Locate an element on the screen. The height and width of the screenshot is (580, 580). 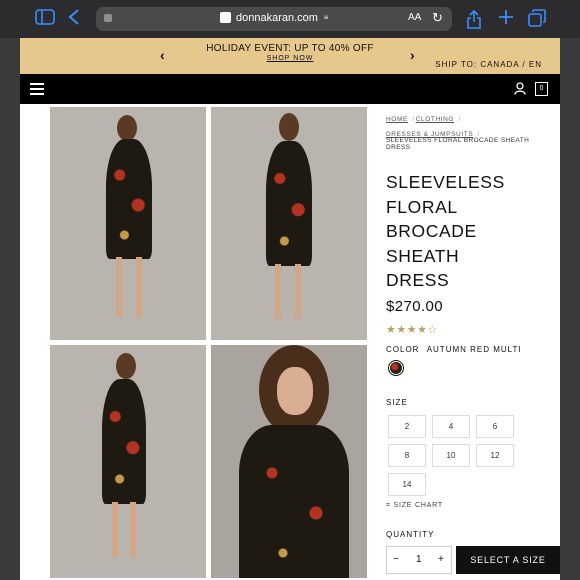
product-title-line: SLEEVELESS is located at coordinates (445, 182).